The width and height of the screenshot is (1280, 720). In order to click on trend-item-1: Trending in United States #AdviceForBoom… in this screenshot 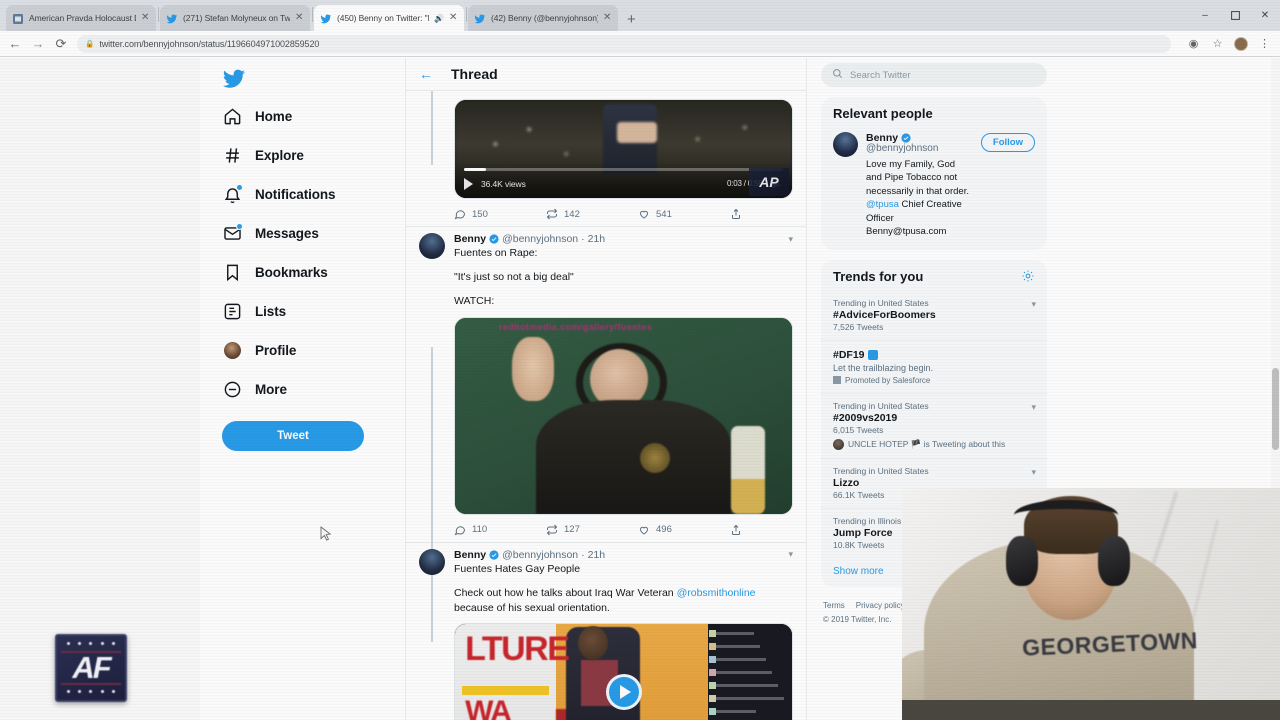, I will do `click(934, 315)`.